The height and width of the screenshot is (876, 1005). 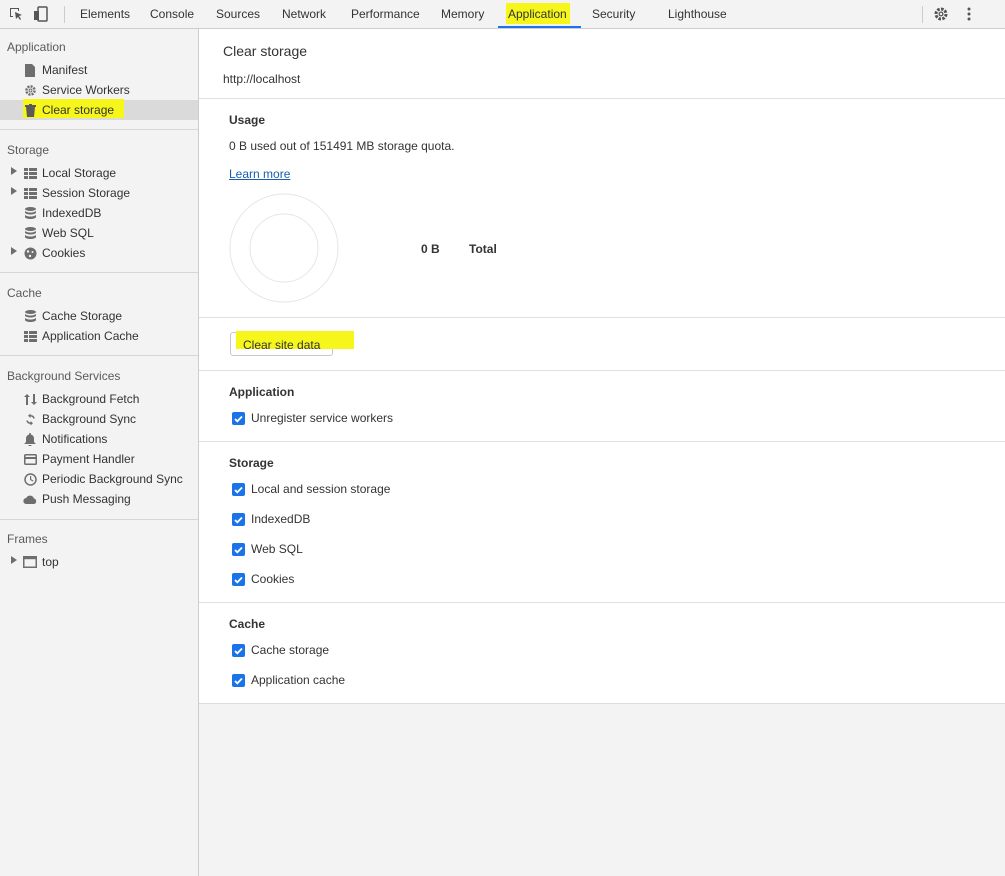 What do you see at coordinates (105, 14) in the screenshot?
I see `tab-elements: Elements` at bounding box center [105, 14].